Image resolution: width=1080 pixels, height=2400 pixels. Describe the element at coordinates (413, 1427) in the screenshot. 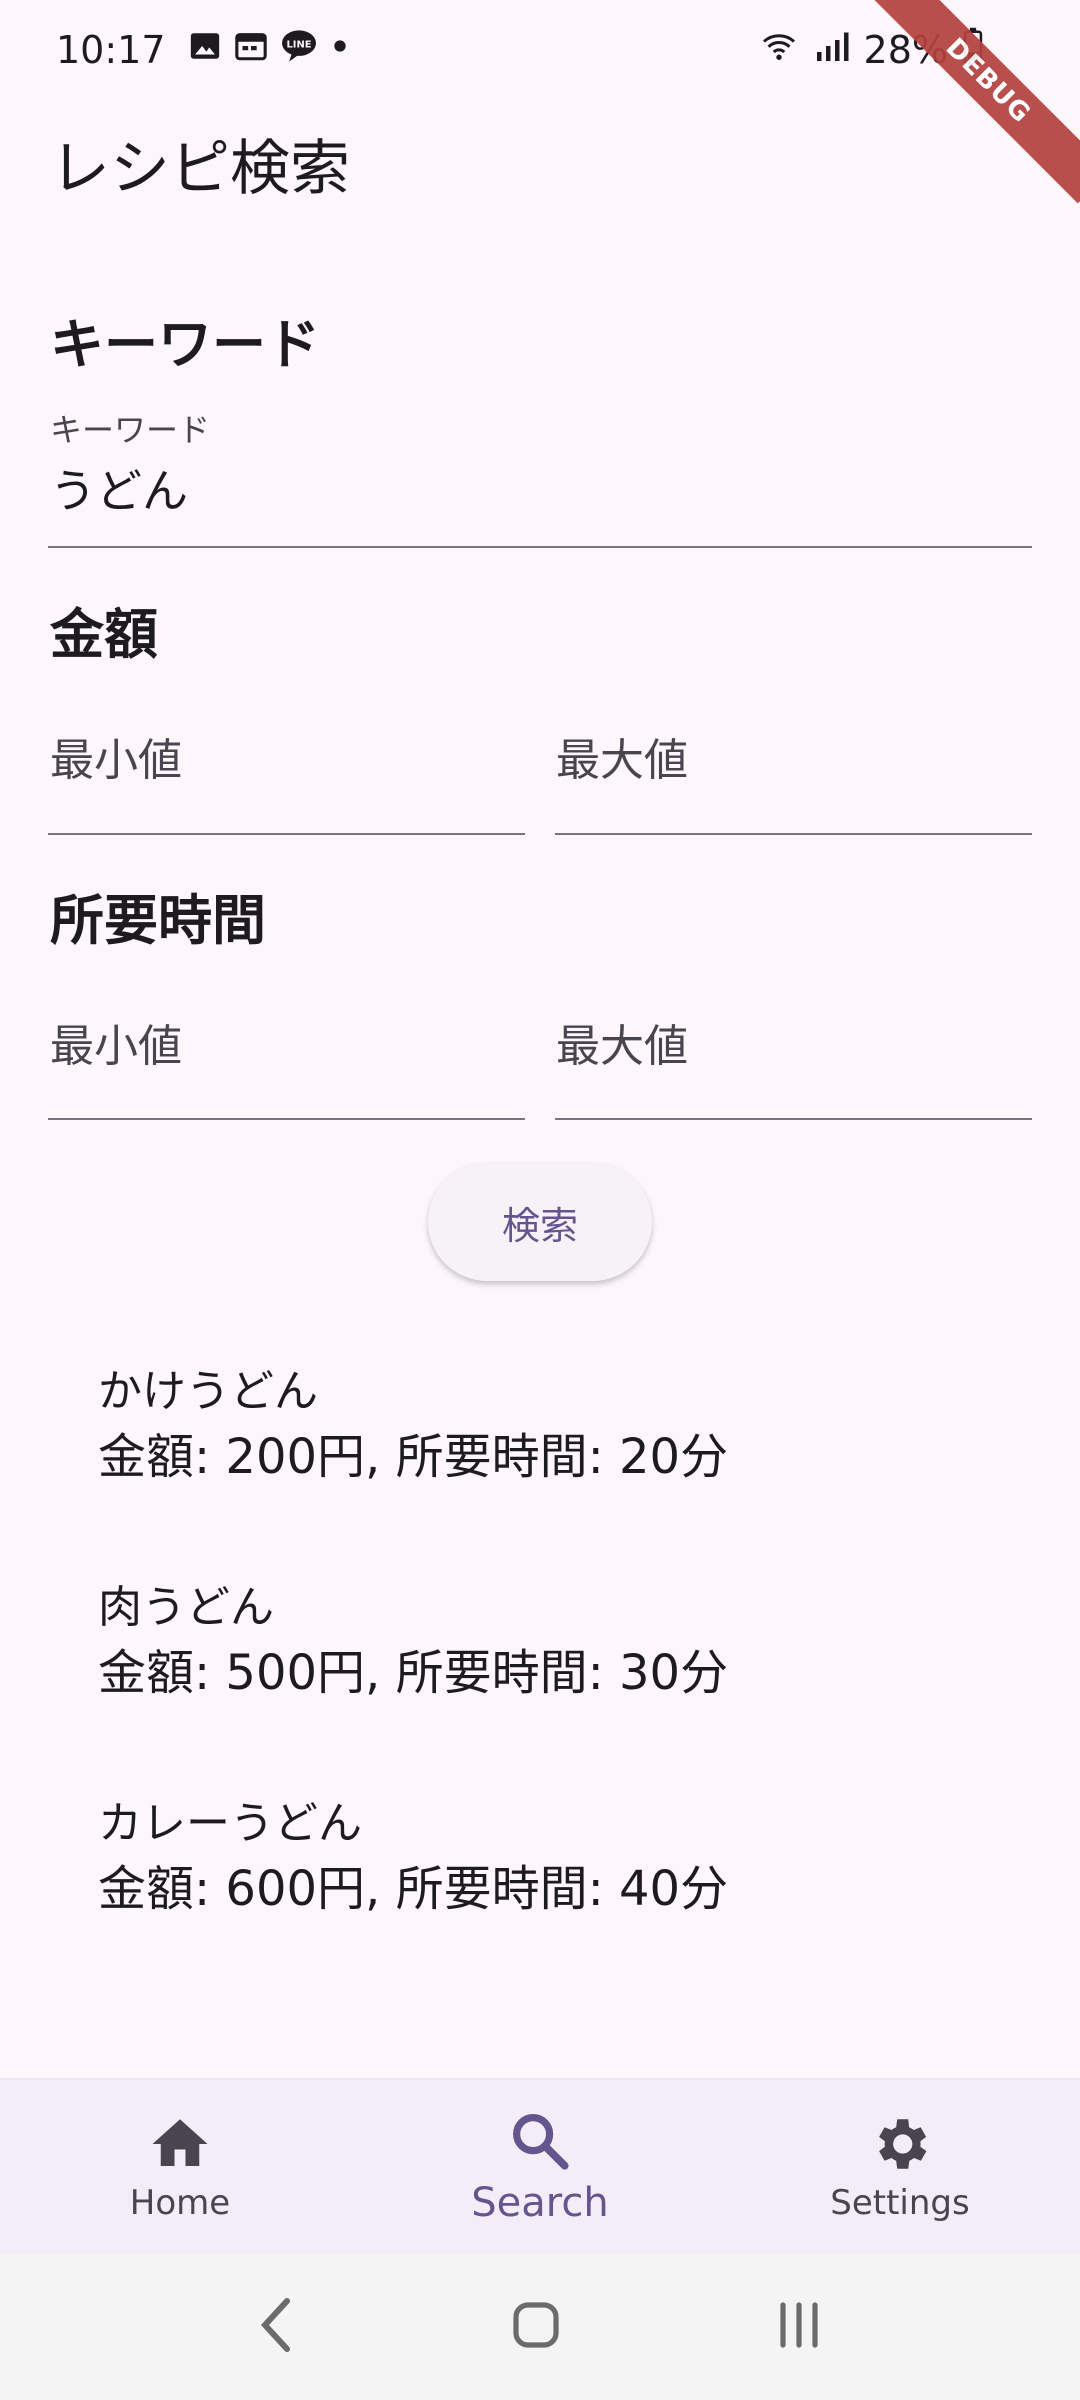

I see `list-item: かけうどん 金額: 200円, 所要時間: 20分` at that location.